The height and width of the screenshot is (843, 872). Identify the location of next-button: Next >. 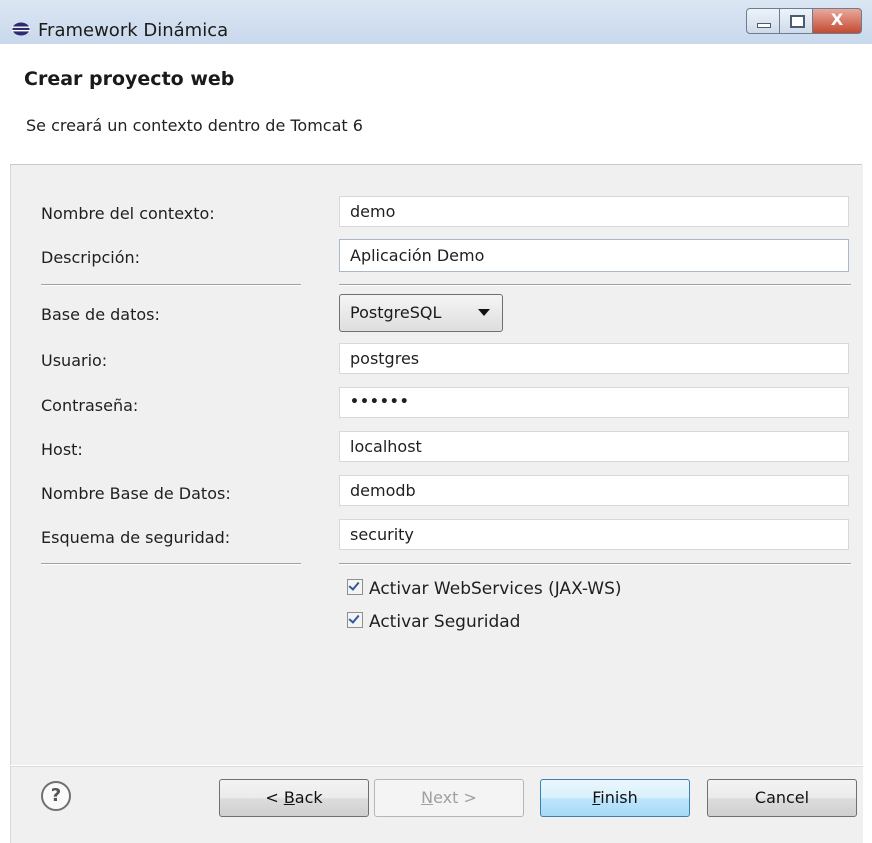
(449, 798).